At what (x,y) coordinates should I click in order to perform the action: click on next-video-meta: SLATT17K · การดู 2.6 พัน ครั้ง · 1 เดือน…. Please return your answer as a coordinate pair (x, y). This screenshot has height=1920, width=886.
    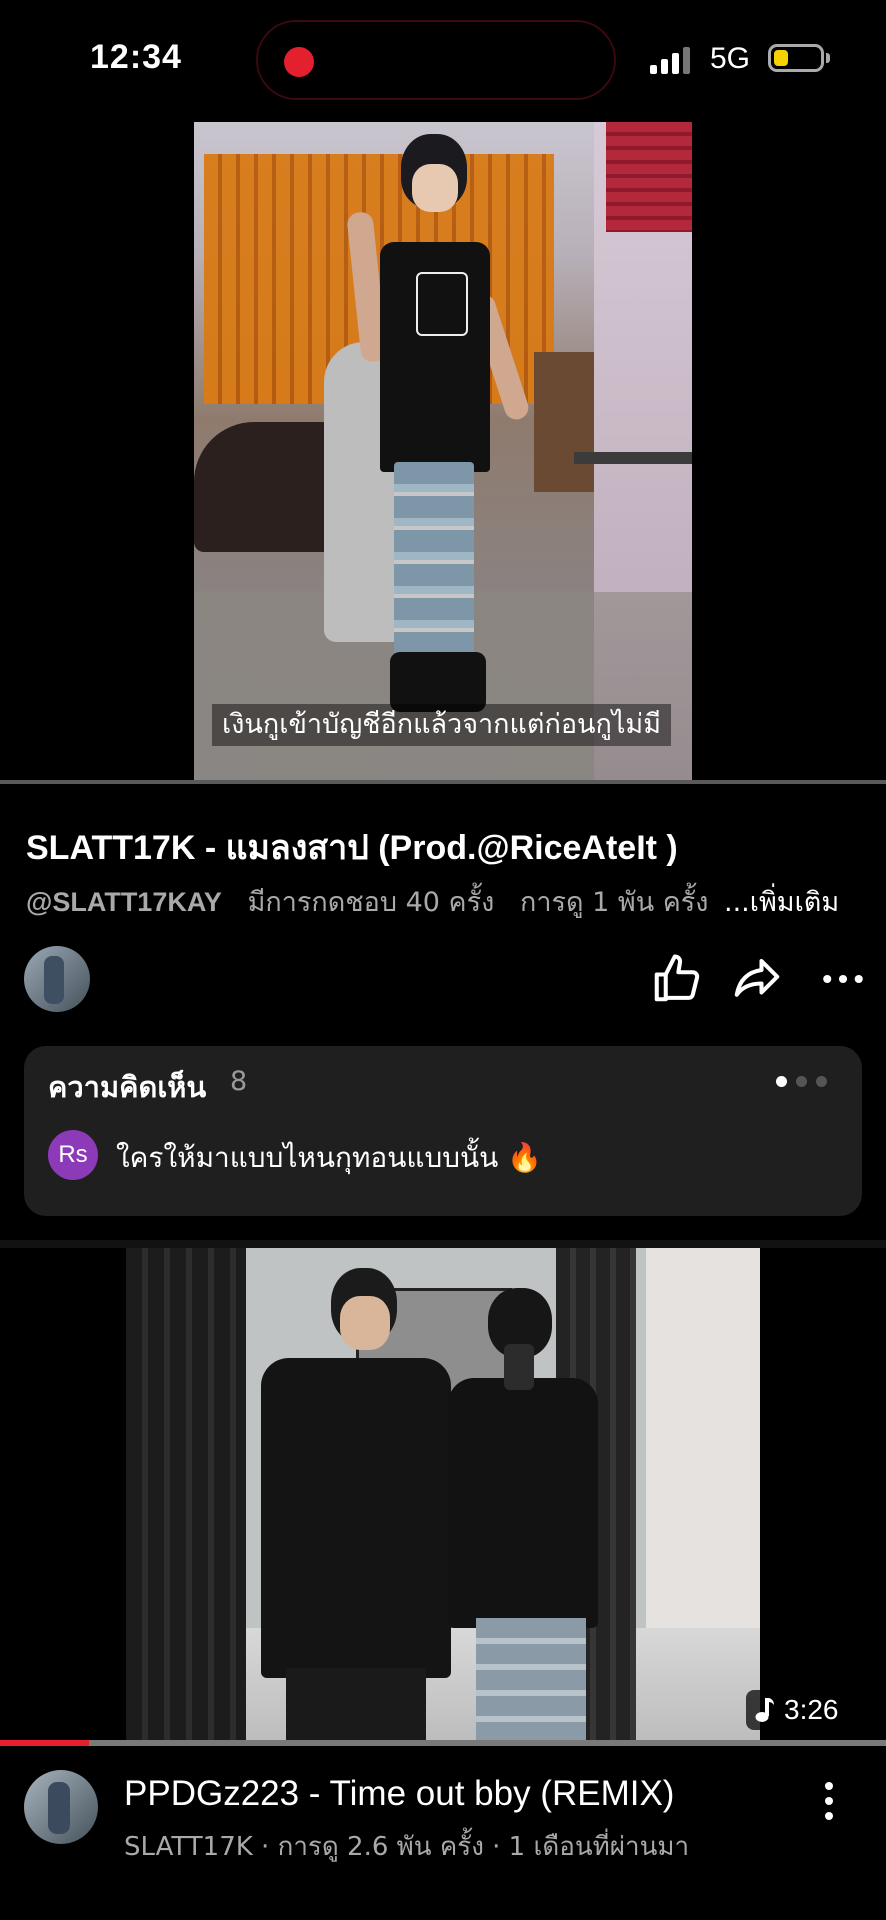
    Looking at the image, I should click on (407, 1847).